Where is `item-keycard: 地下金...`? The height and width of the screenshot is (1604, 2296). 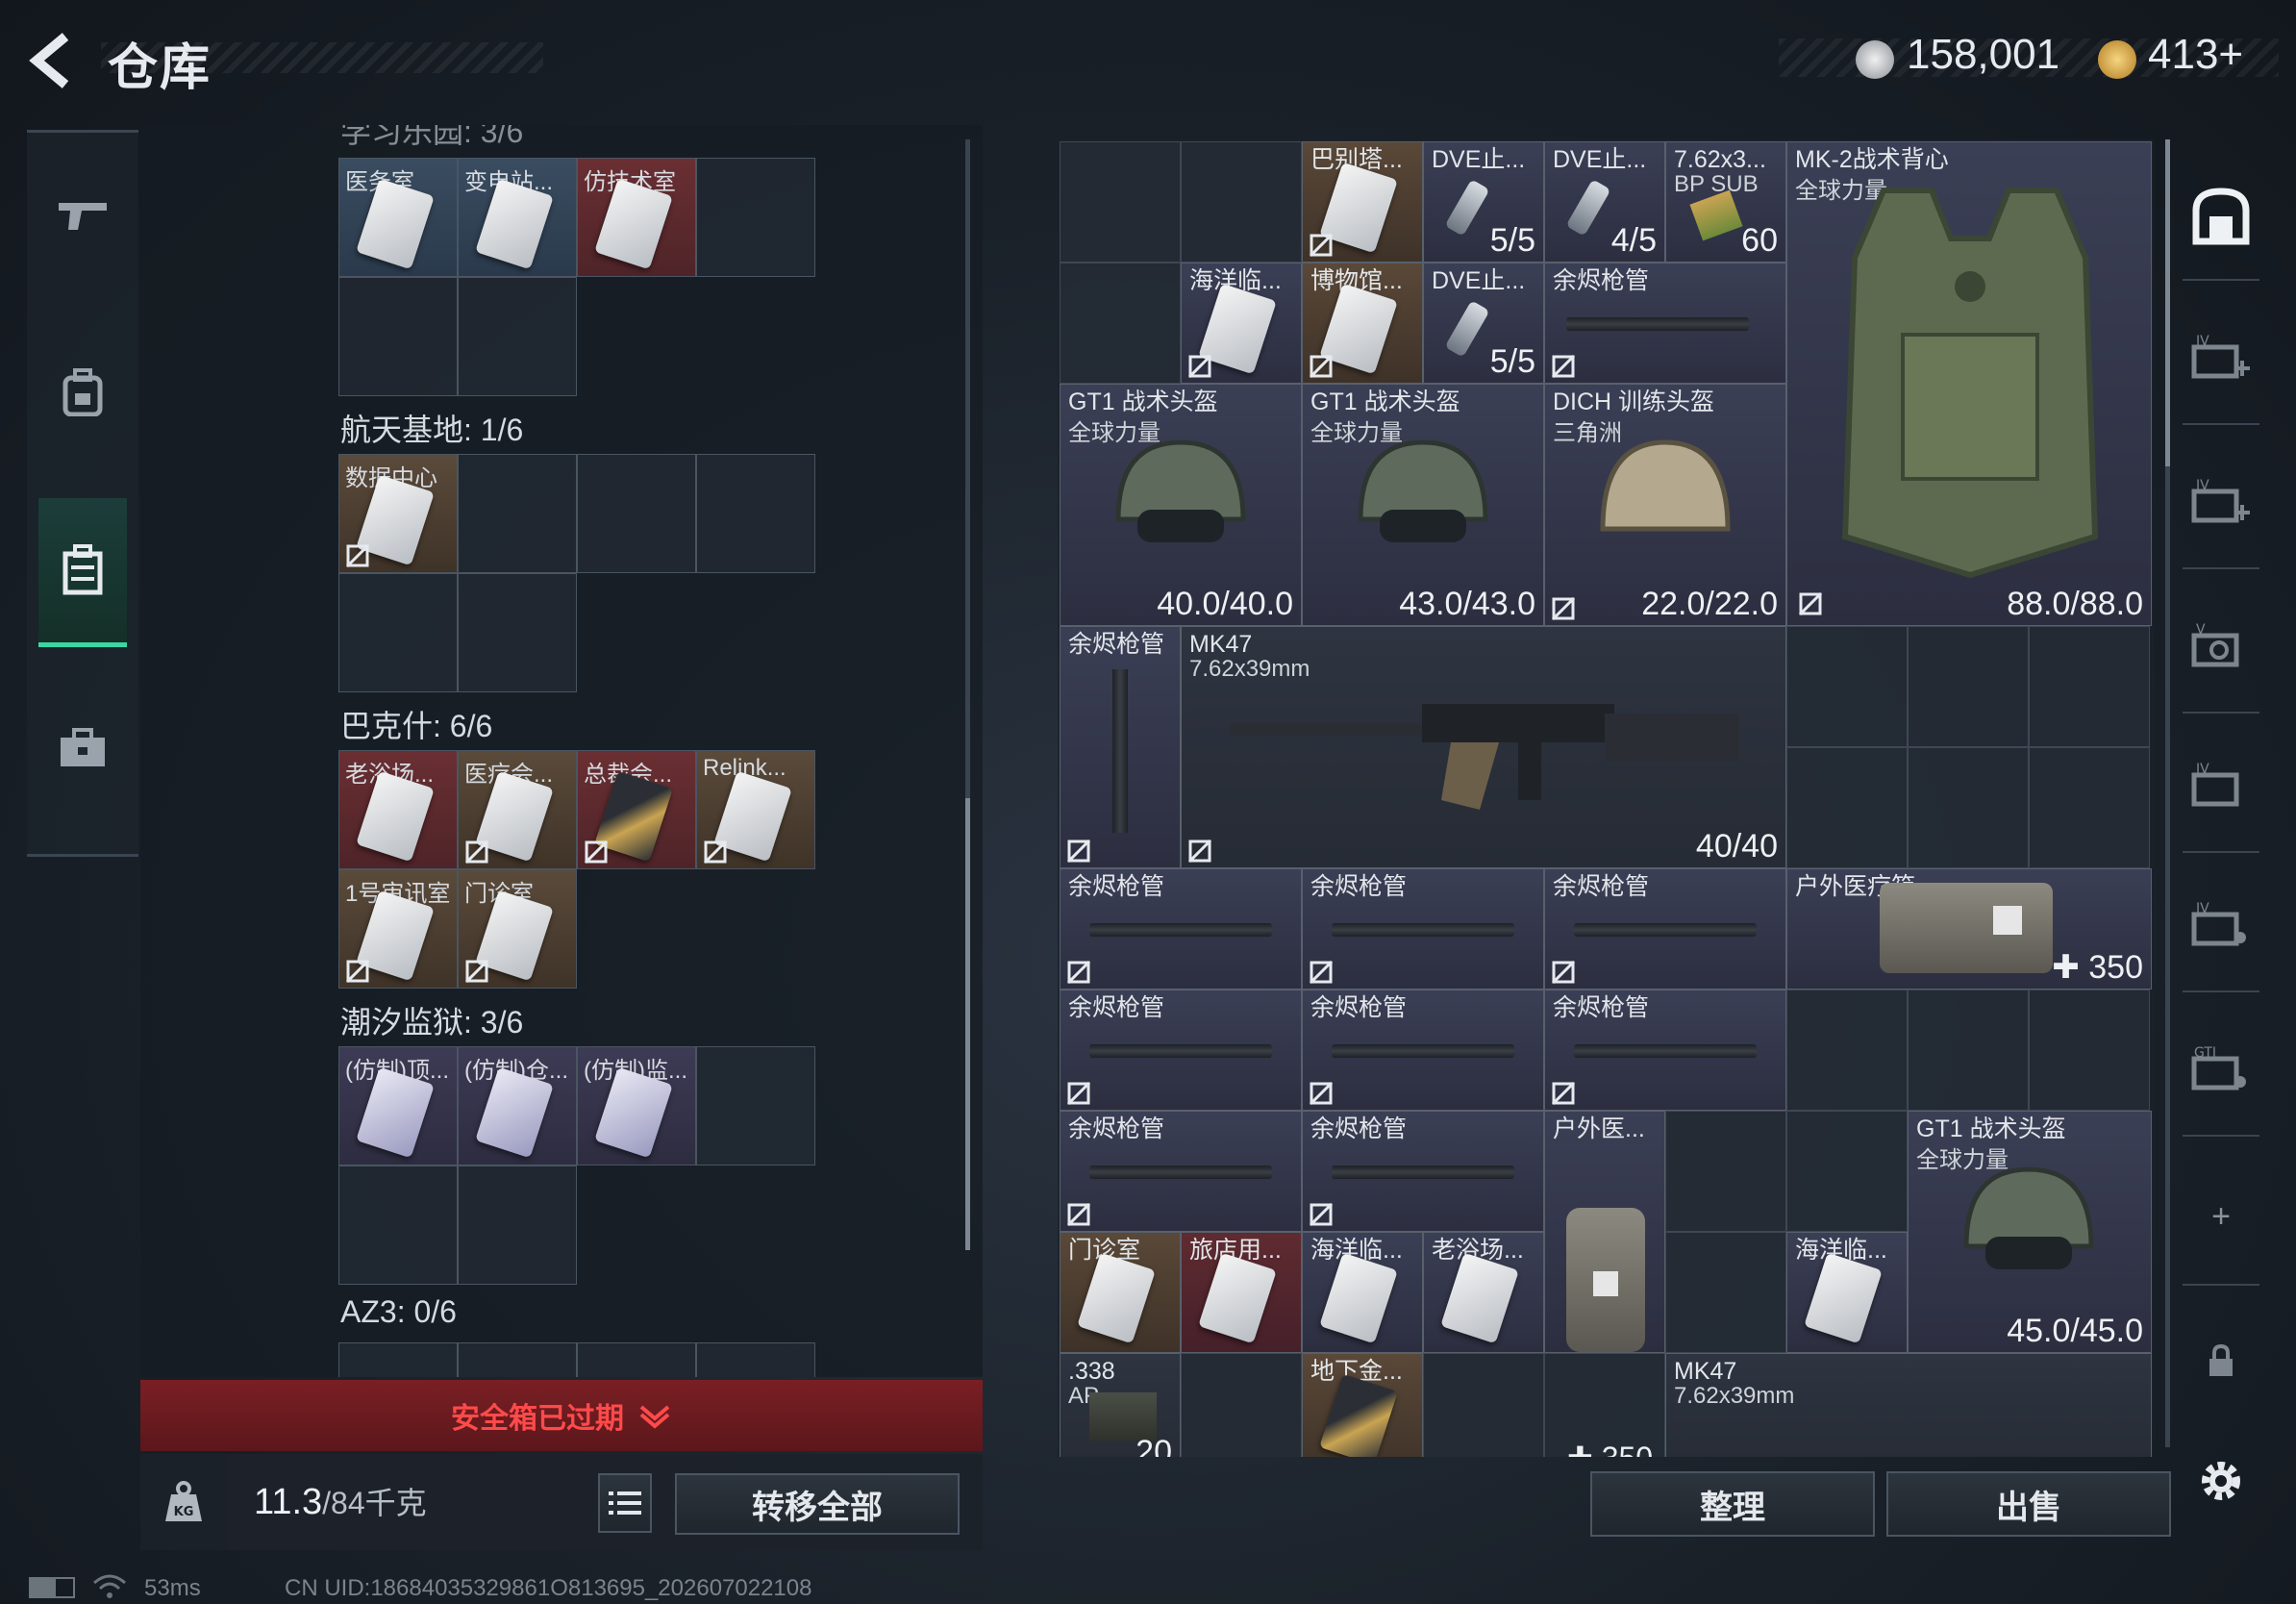 item-keycard: 地下金... is located at coordinates (1362, 1405).